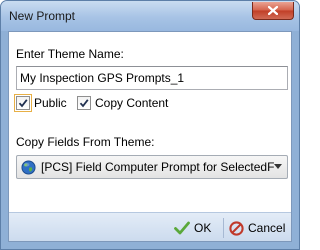 This screenshot has width=320, height=250. Describe the element at coordinates (192, 228) in the screenshot. I see `ok-button: OK` at that location.